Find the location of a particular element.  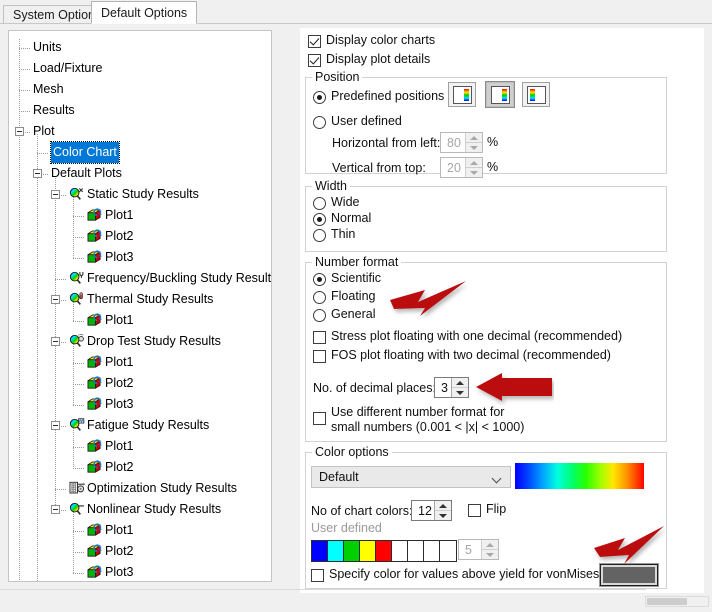

decimal-places-label: No. of decimal places: is located at coordinates (374, 388).